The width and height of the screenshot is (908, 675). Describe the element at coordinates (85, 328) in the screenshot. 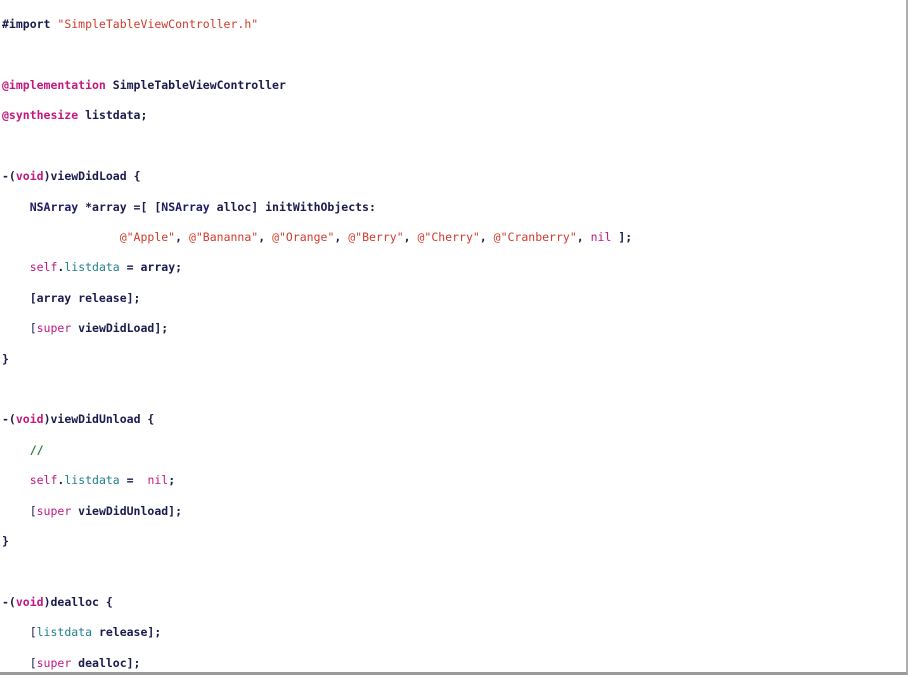

I see `code-line: [super viewDidLoad];` at that location.